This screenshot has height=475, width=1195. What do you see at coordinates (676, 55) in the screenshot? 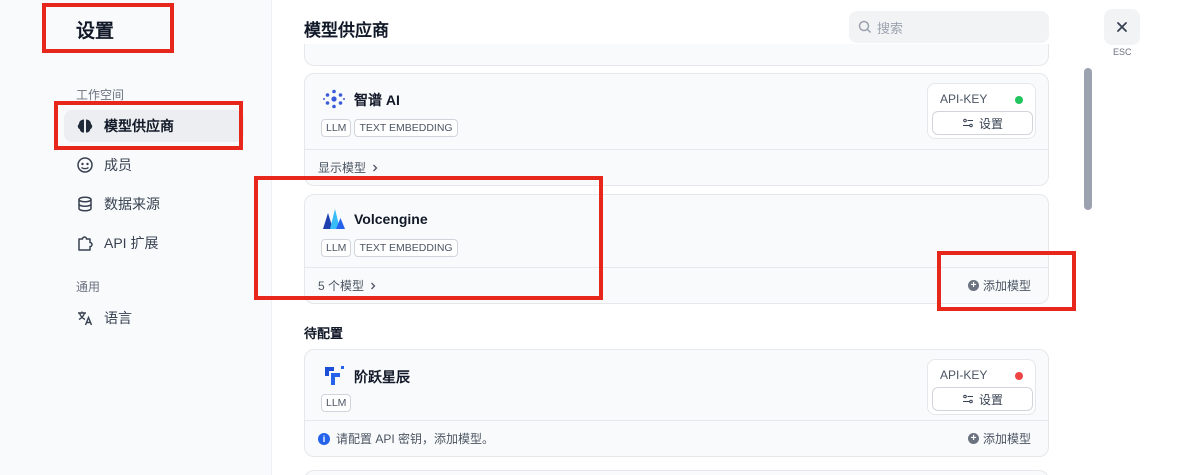
I see `provider-card-partial` at bounding box center [676, 55].